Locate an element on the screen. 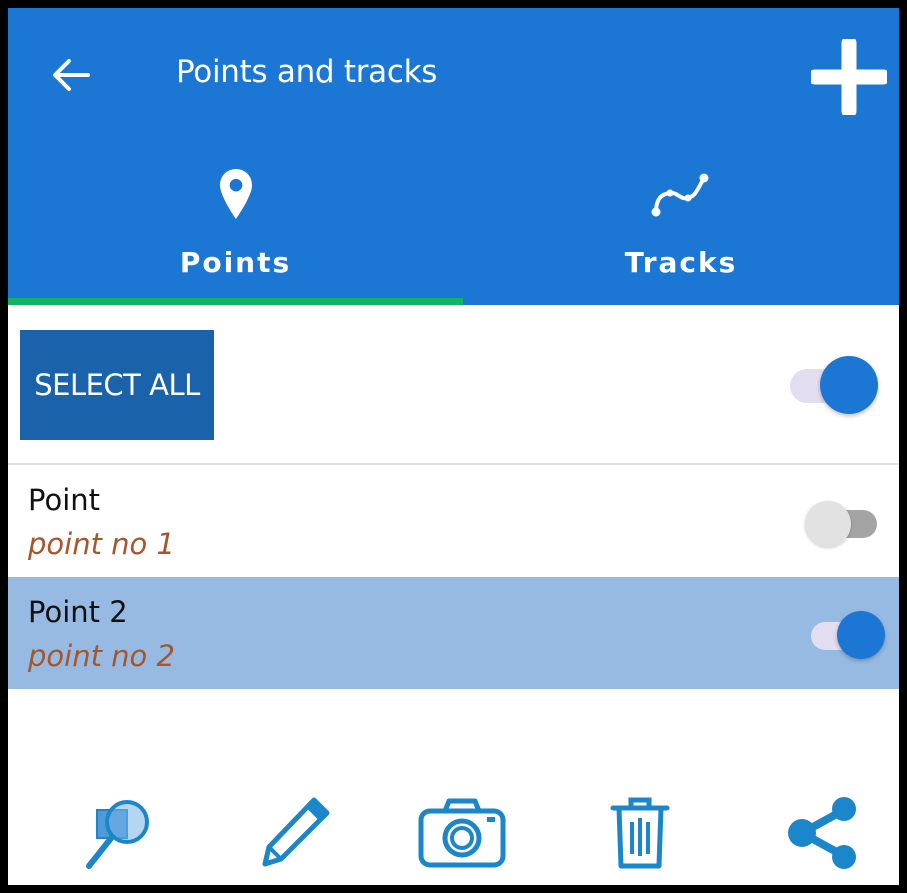 Image resolution: width=907 pixels, height=893 pixels. camera-button is located at coordinates (462, 833).